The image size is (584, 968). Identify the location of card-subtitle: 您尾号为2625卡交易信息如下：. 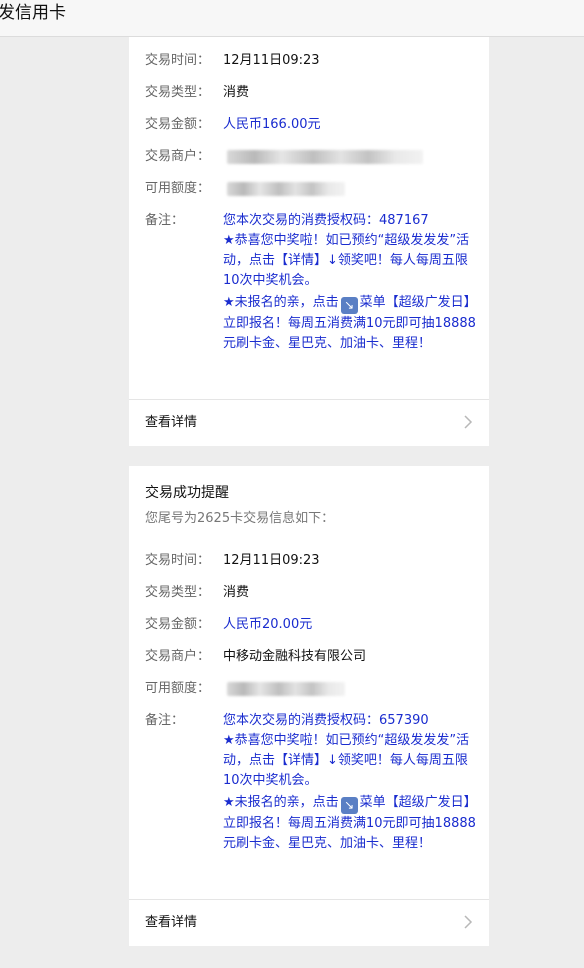
(240, 518).